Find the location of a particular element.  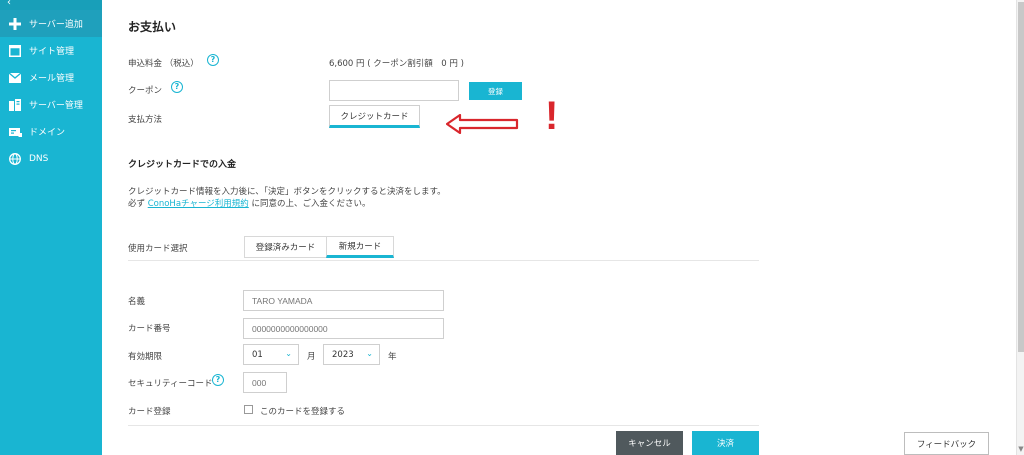

exclamation-annotation: ! is located at coordinates (552, 116).